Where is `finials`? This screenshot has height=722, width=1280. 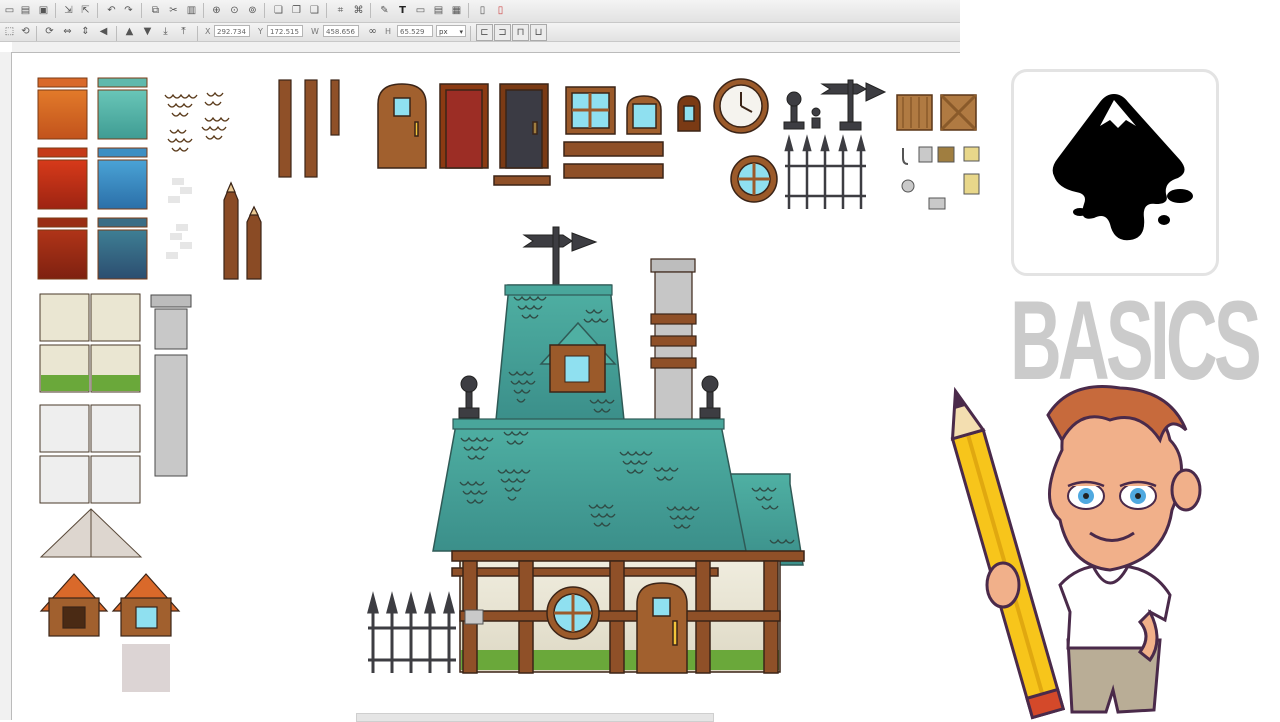
finials is located at coordinates (802, 110).